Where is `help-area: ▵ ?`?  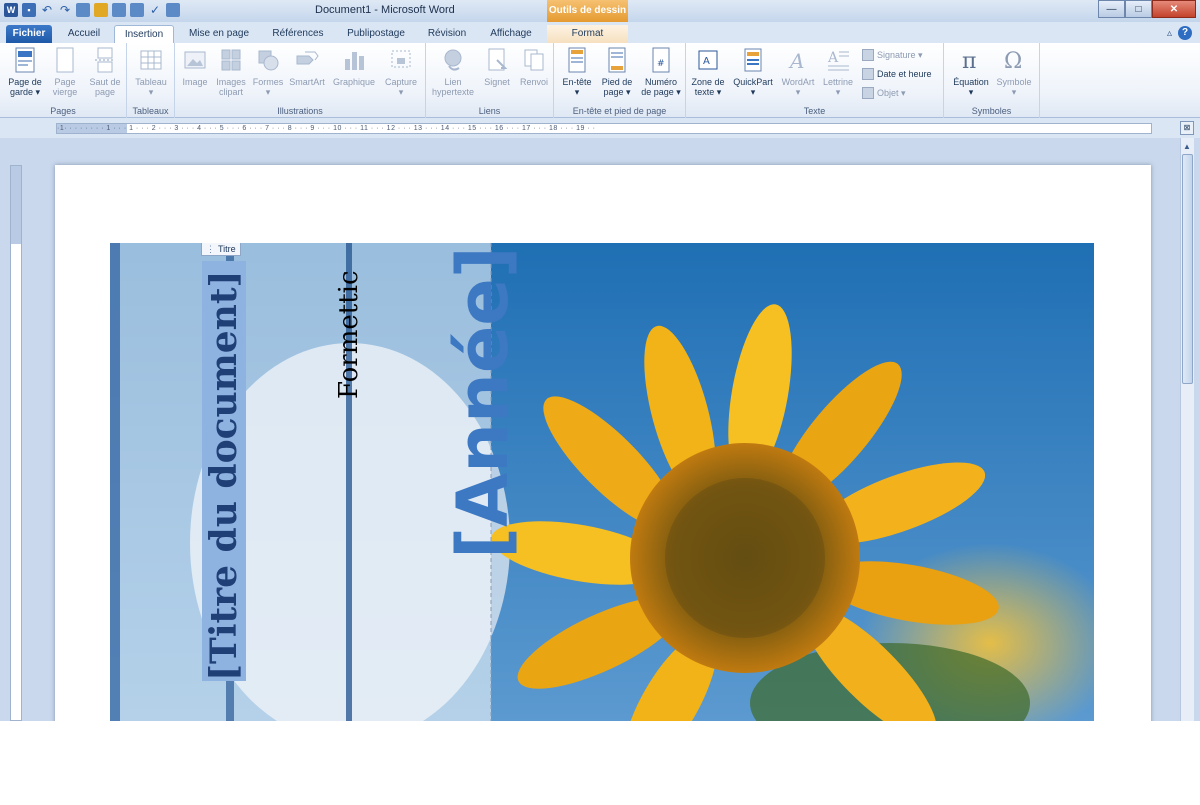
help-area: ▵ ? is located at coordinates (1179, 33).